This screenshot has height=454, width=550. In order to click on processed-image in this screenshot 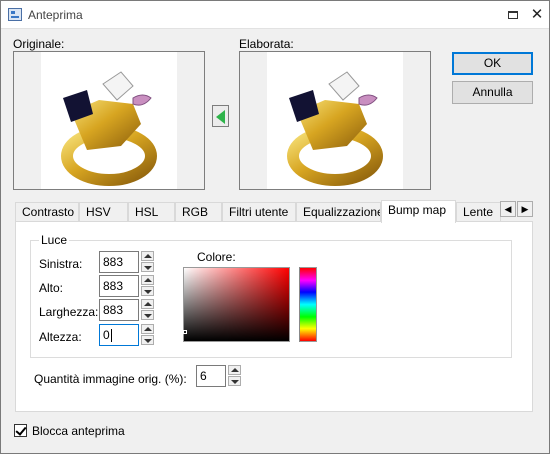, I will do `click(335, 120)`.